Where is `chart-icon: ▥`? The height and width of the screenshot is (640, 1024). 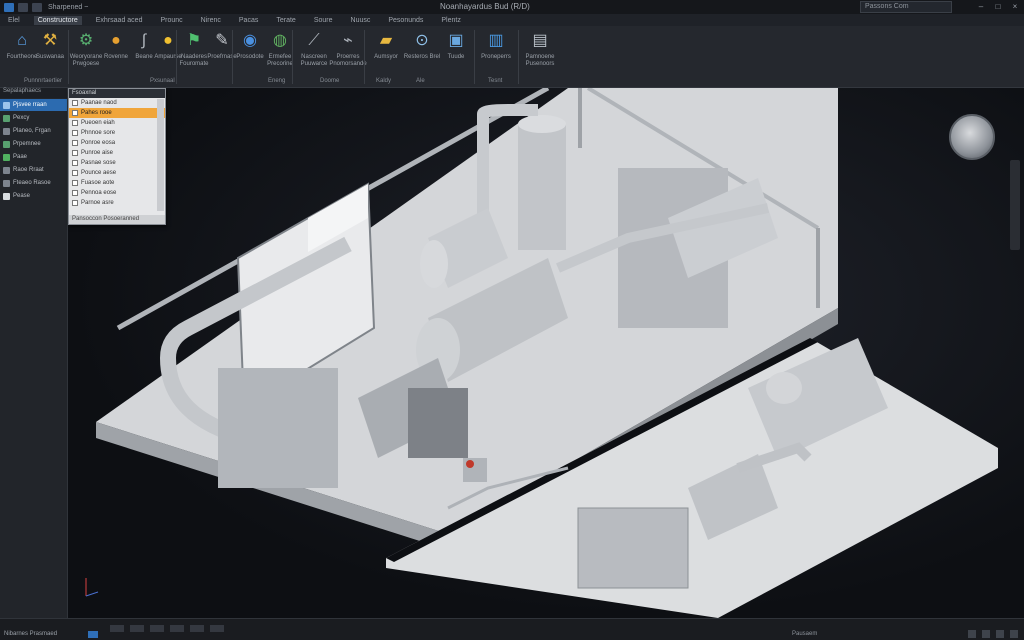
chart-icon: ▥ is located at coordinates (496, 40).